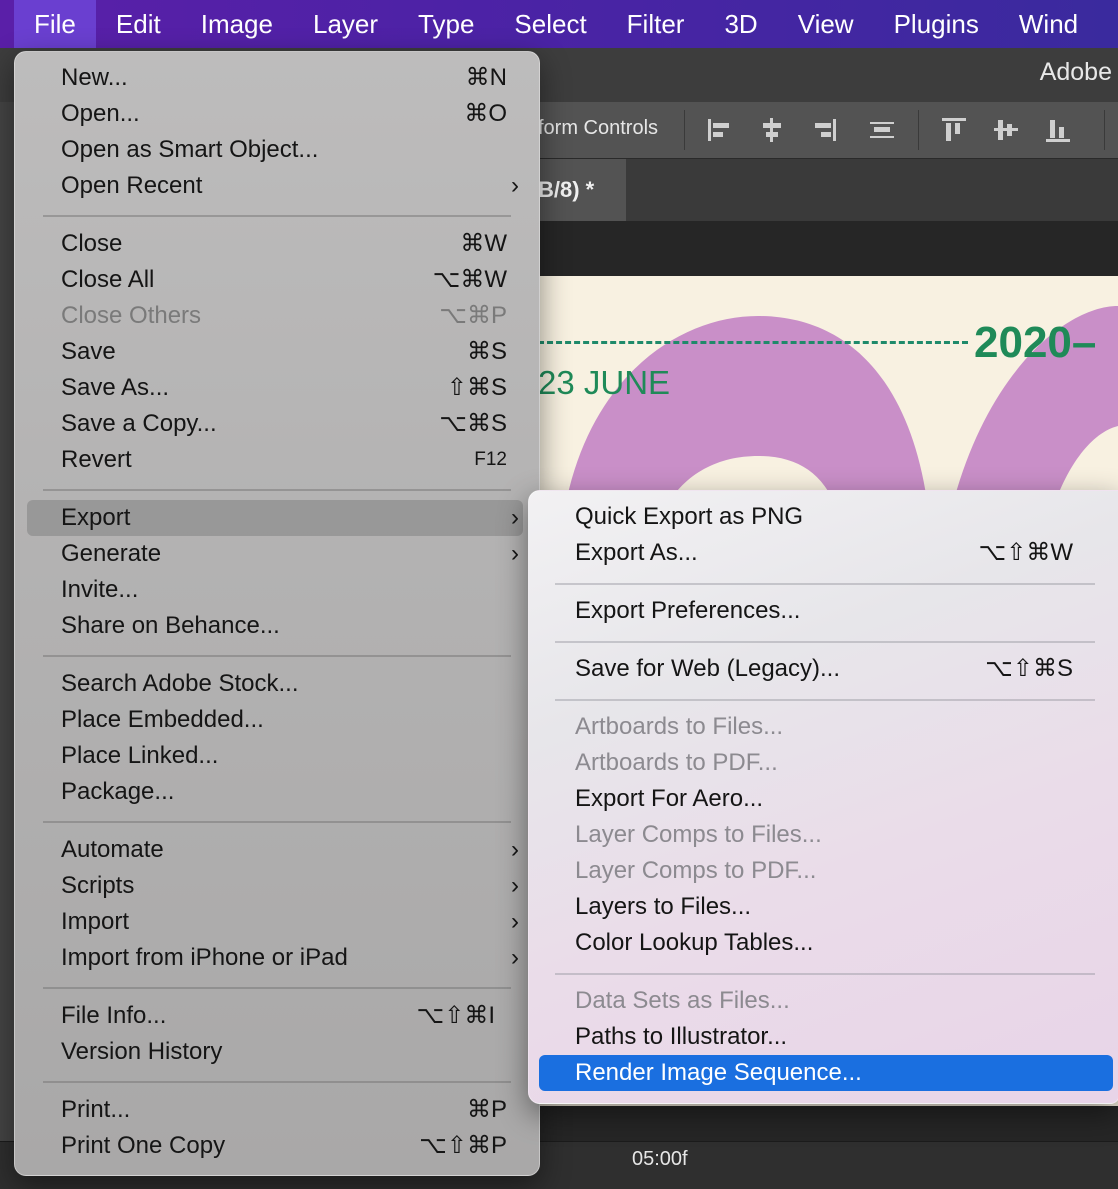  I want to click on menu-3d: 3D, so click(740, 24).